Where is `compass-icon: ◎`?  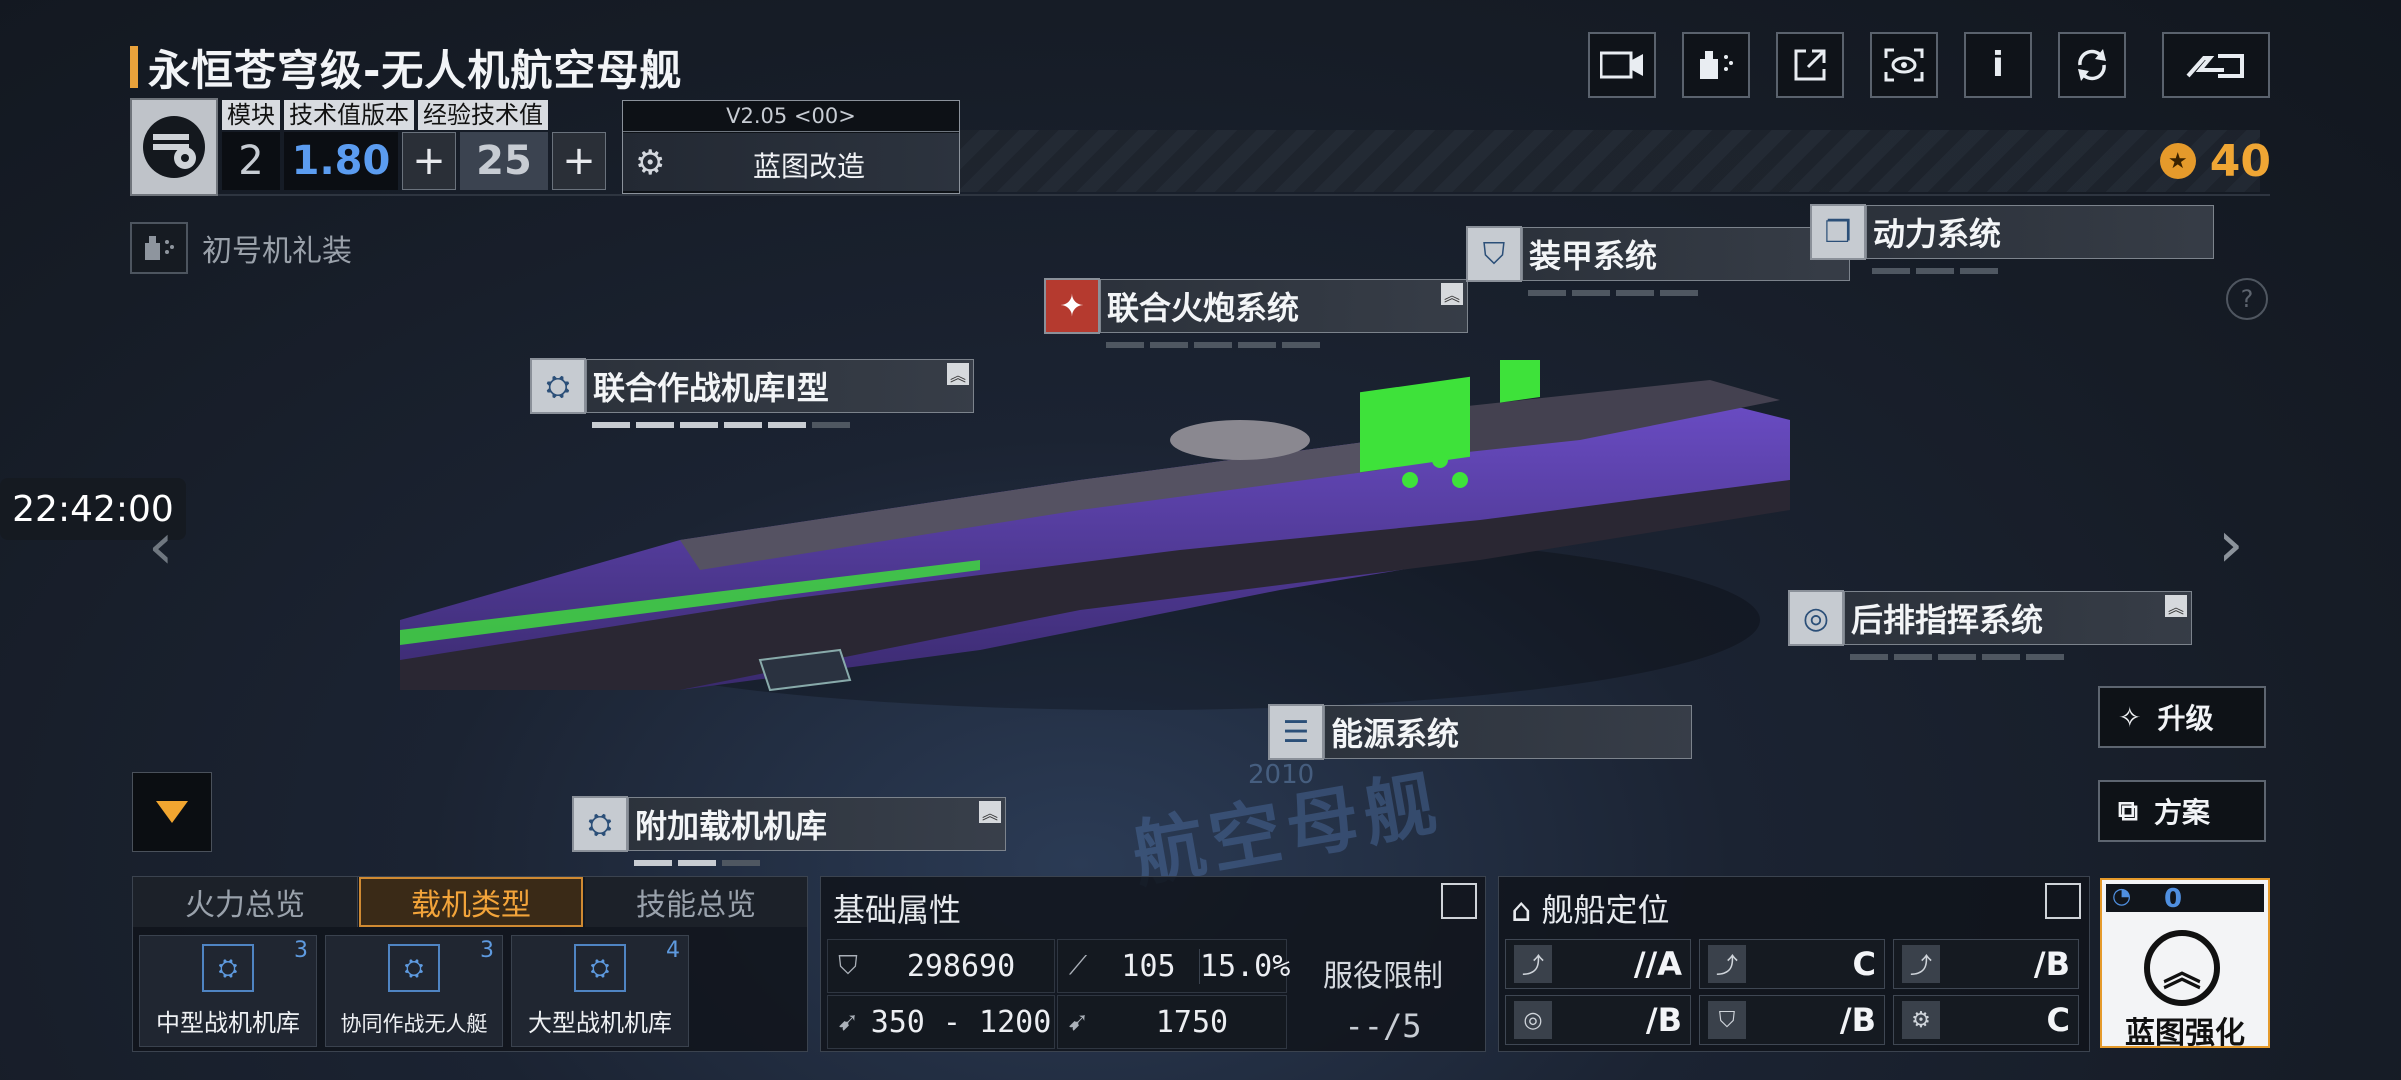
compass-icon: ◎ is located at coordinates (1533, 1020).